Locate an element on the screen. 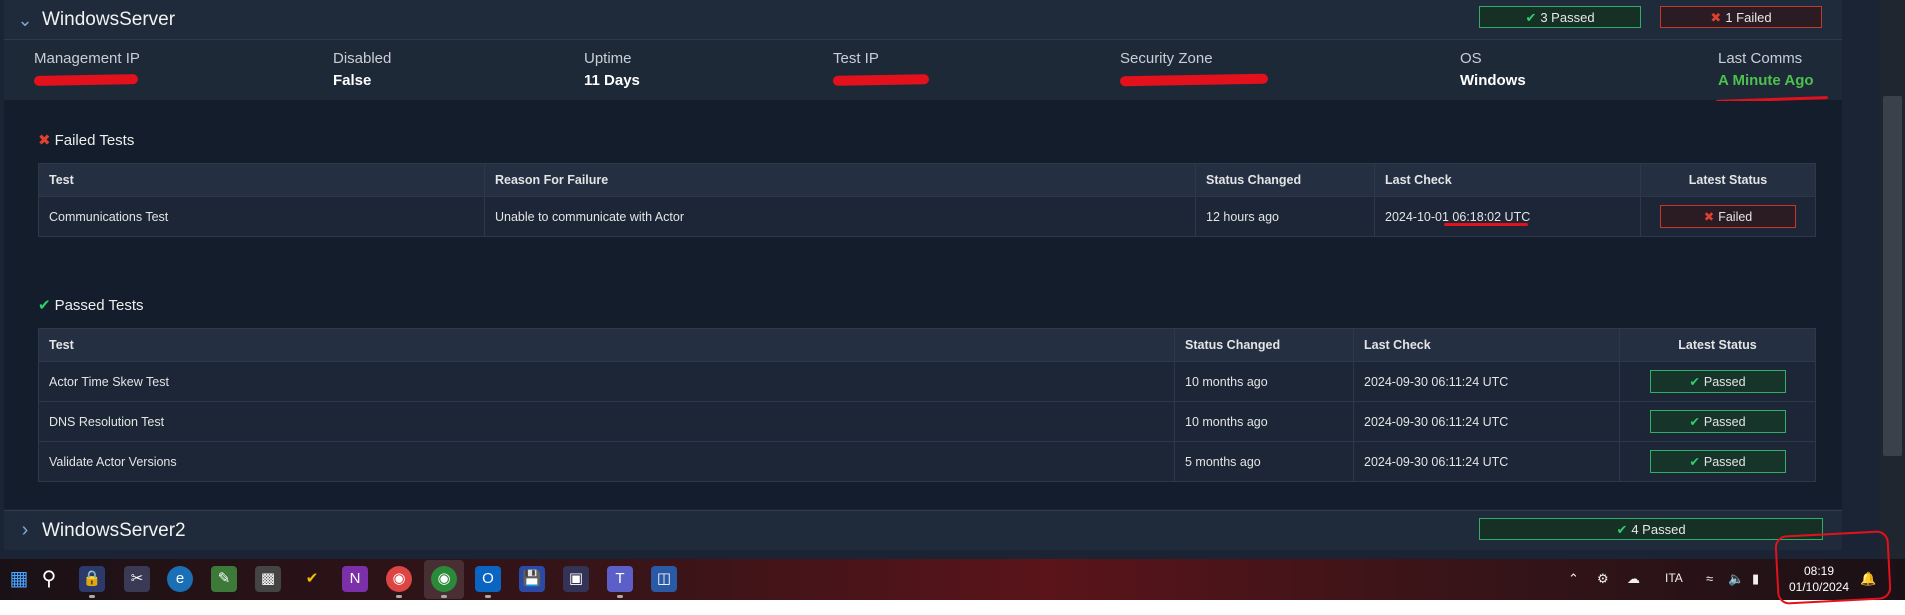 The width and height of the screenshot is (1905, 615). outlook-icon: O is located at coordinates (488, 579).